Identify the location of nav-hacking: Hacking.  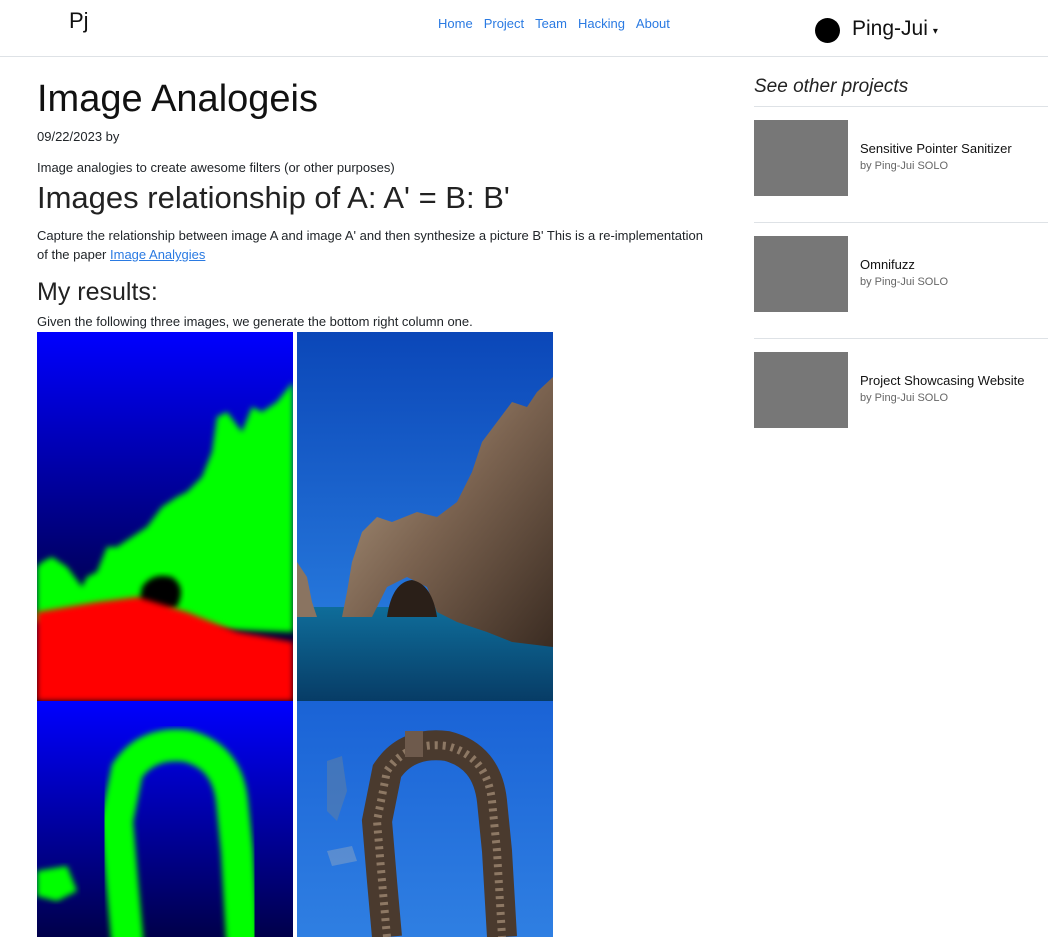
(601, 24).